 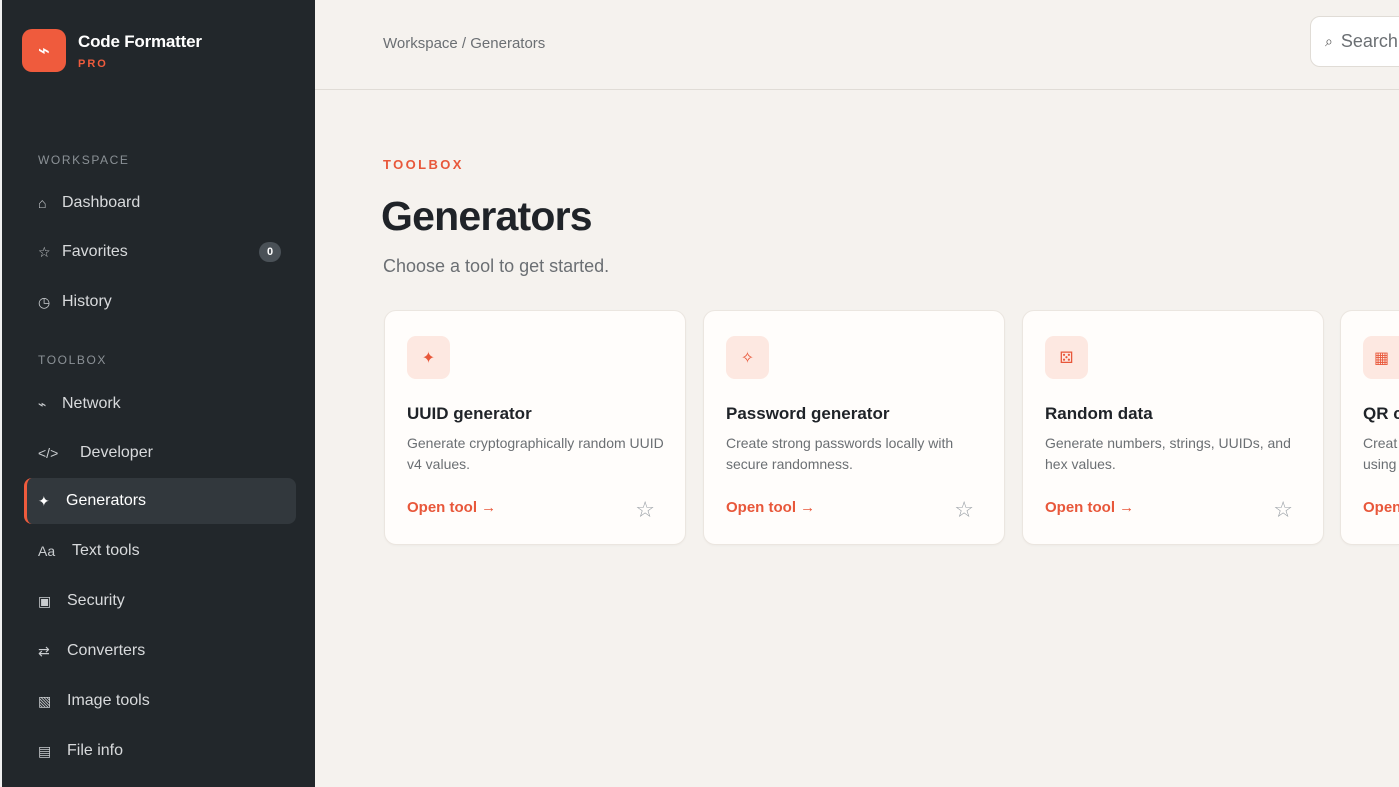 I want to click on sidebar-item-label: Favorites, so click(x=95, y=251).